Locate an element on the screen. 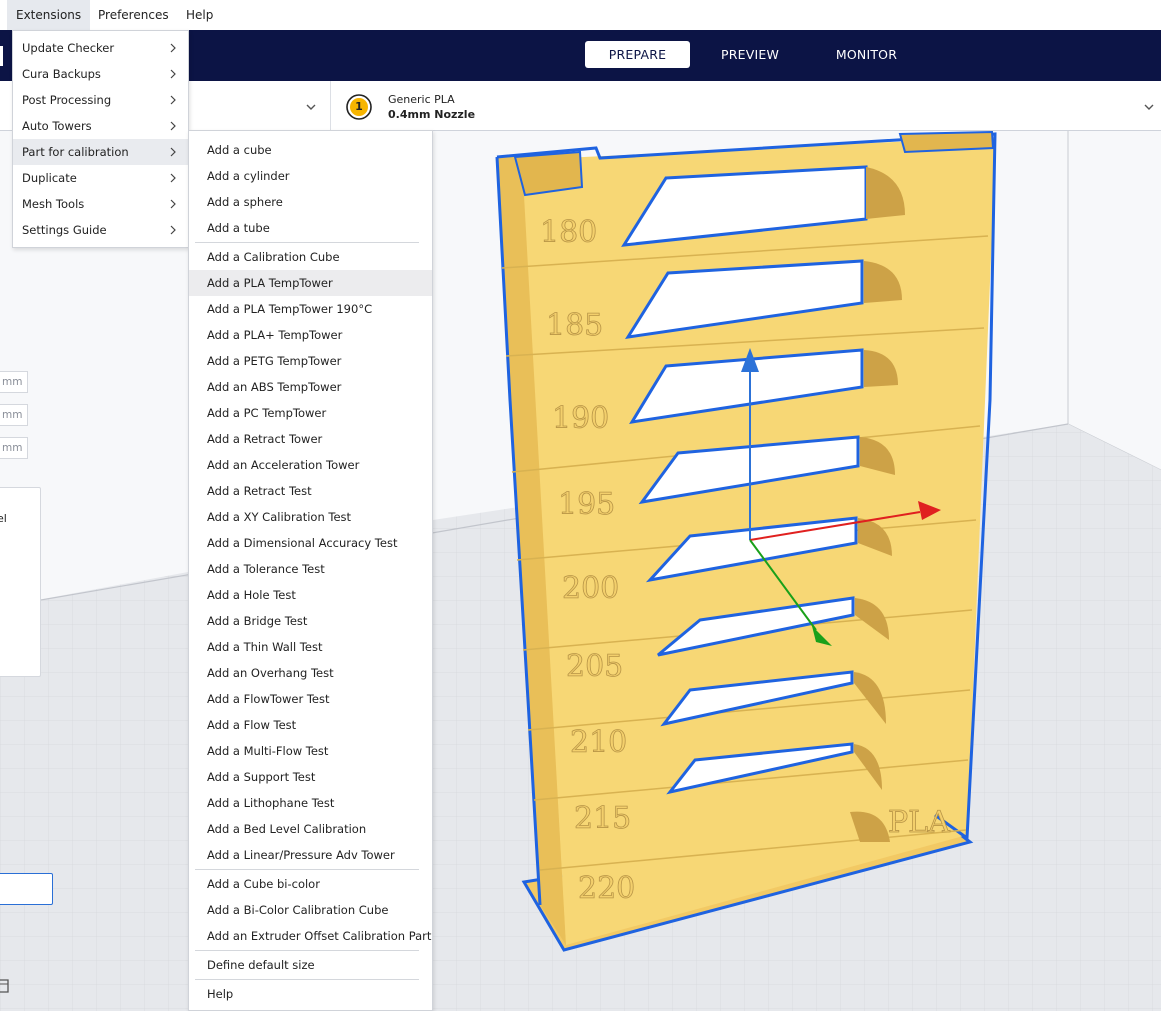 The width and height of the screenshot is (1161, 1011). submenu-item: Add a cube is located at coordinates (310, 150).